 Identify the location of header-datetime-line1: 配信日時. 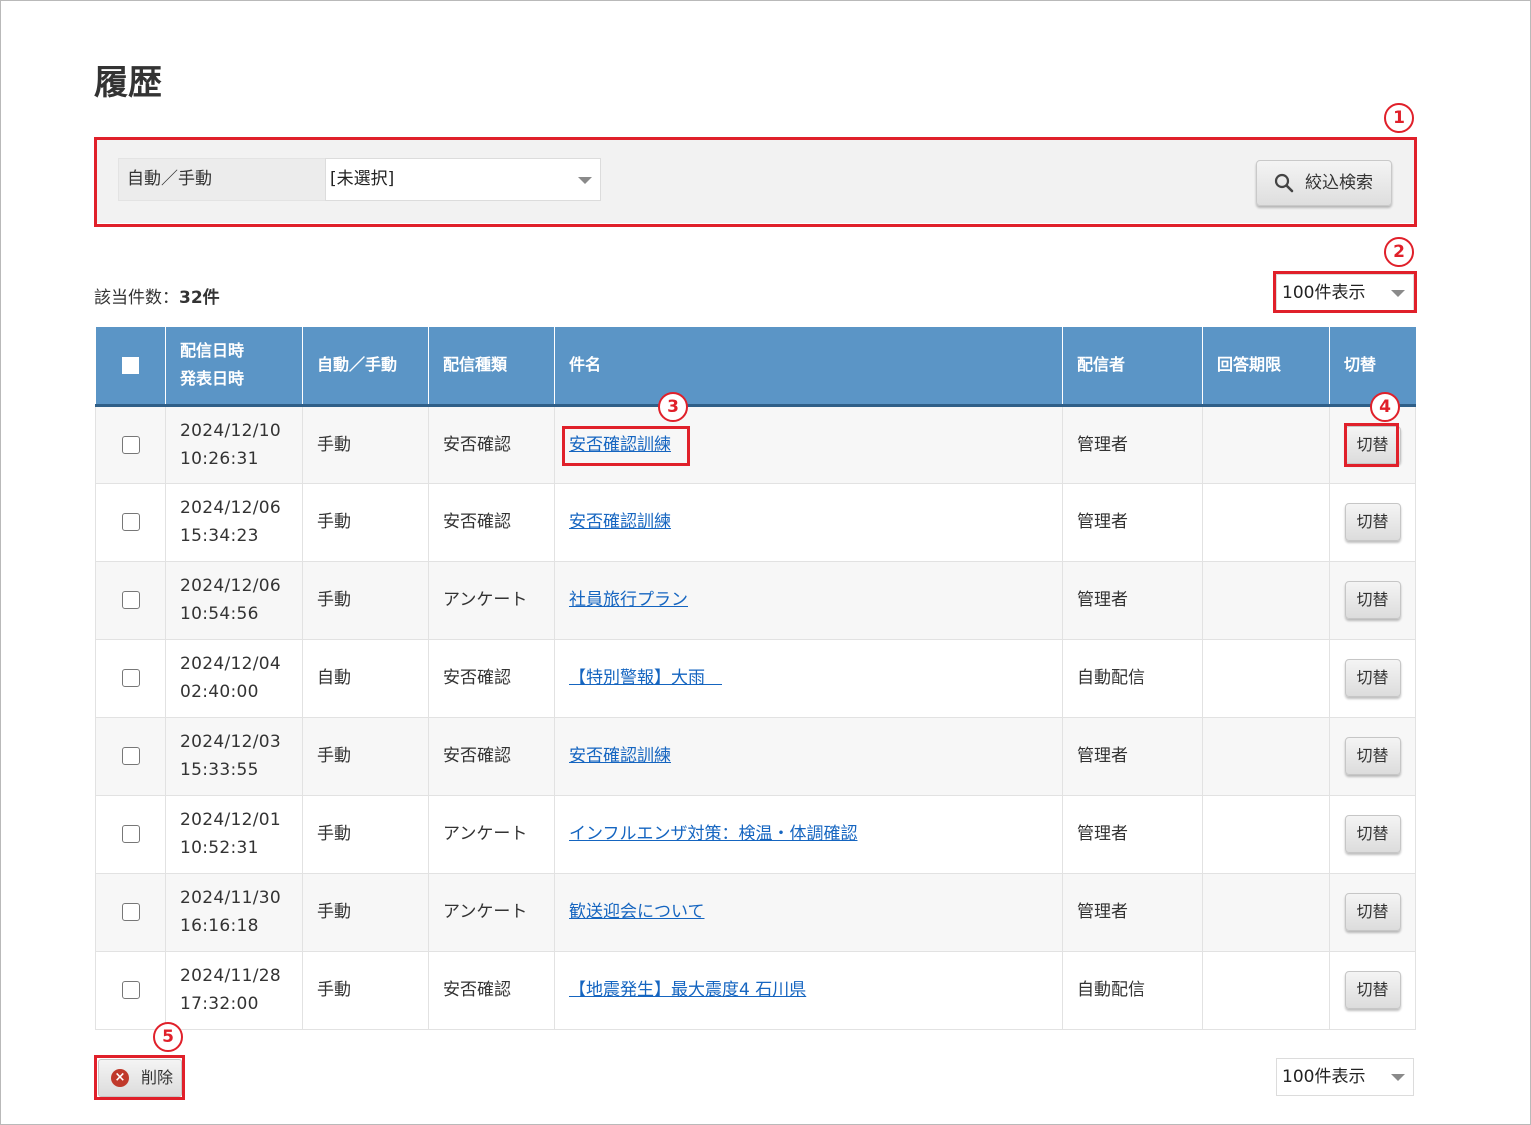
(212, 351).